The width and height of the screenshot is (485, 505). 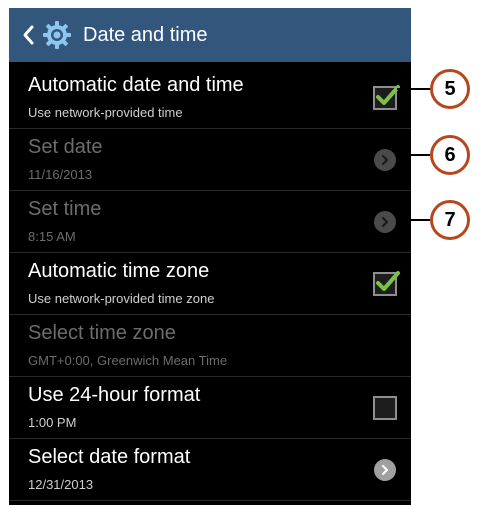 What do you see at coordinates (65, 209) in the screenshot?
I see `setting-title: Set time` at bounding box center [65, 209].